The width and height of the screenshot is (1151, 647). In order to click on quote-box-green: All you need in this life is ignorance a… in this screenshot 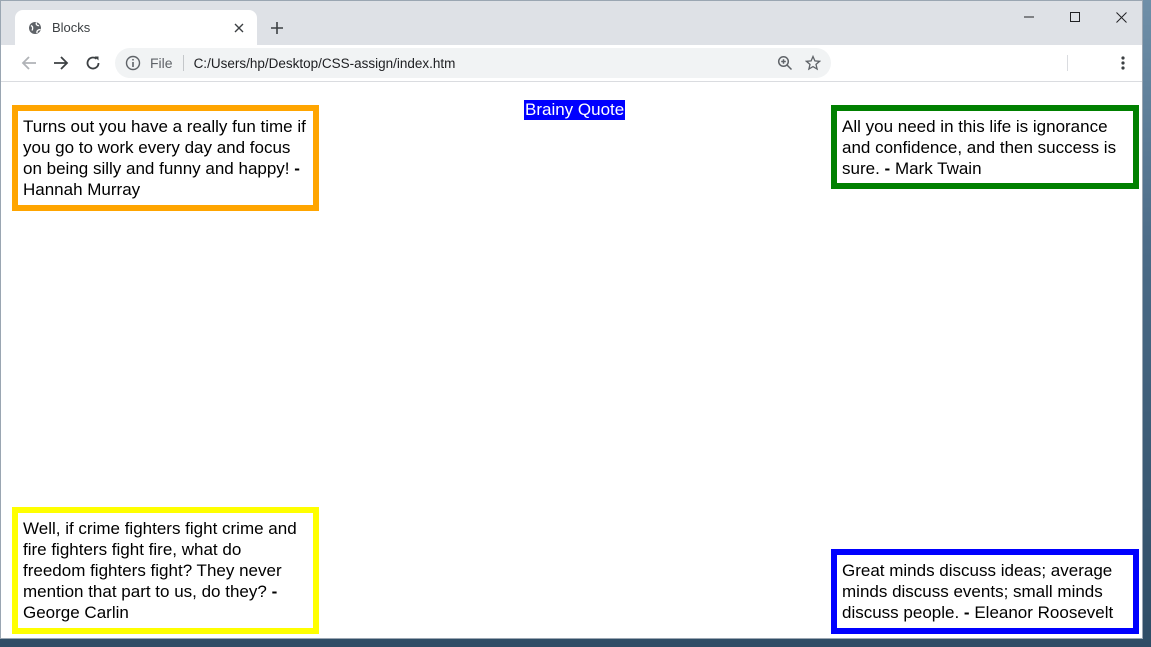, I will do `click(985, 147)`.